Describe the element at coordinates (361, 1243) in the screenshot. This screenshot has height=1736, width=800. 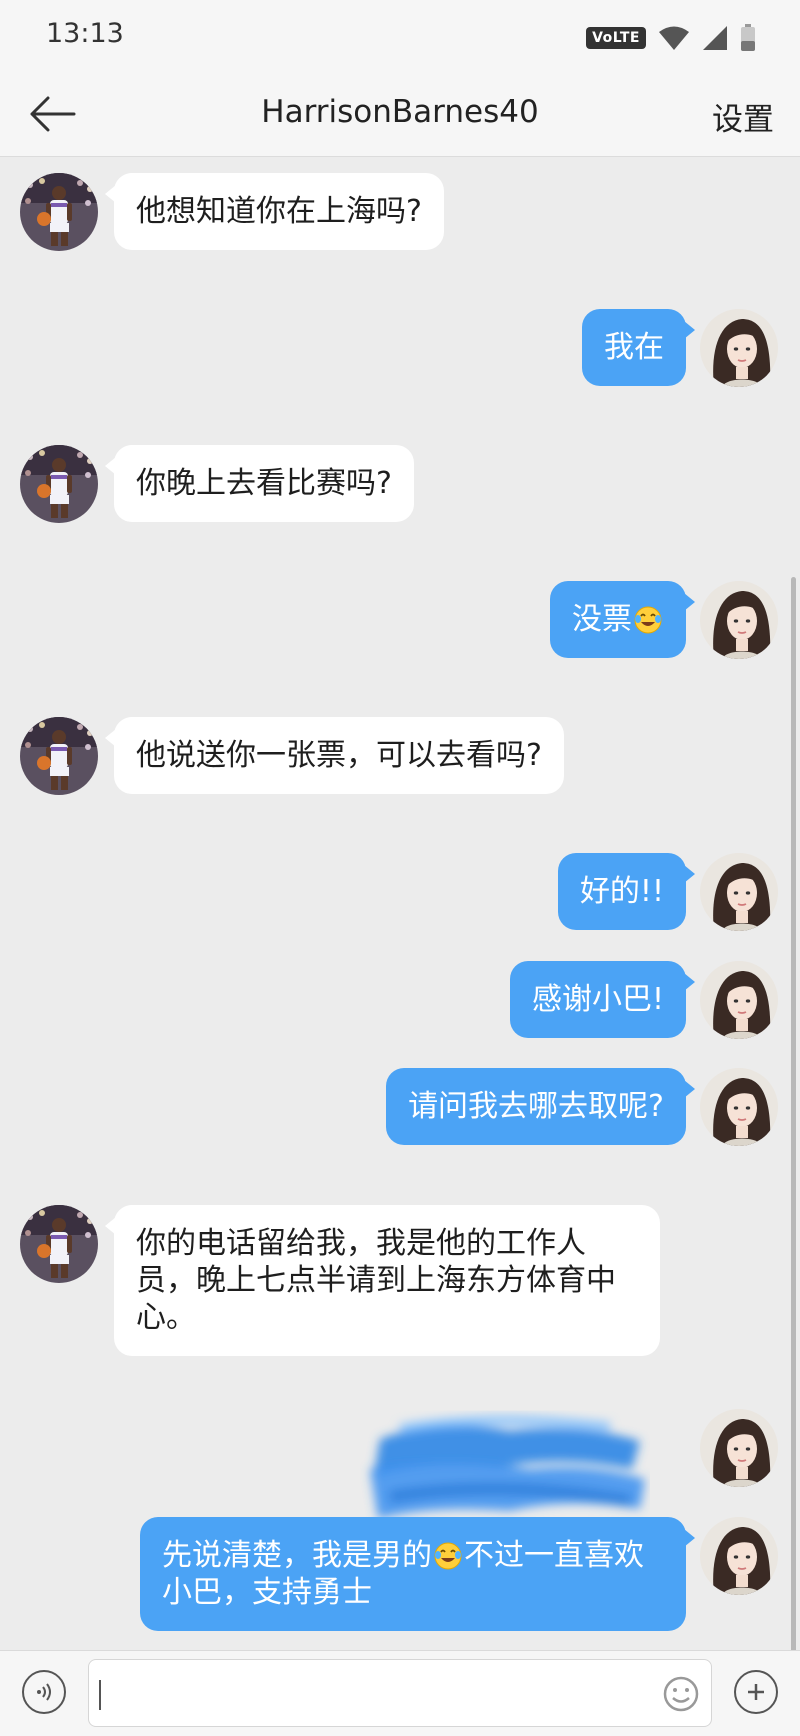
I see `message-text-line: 你的电话留给我，我是他的工作人` at that location.